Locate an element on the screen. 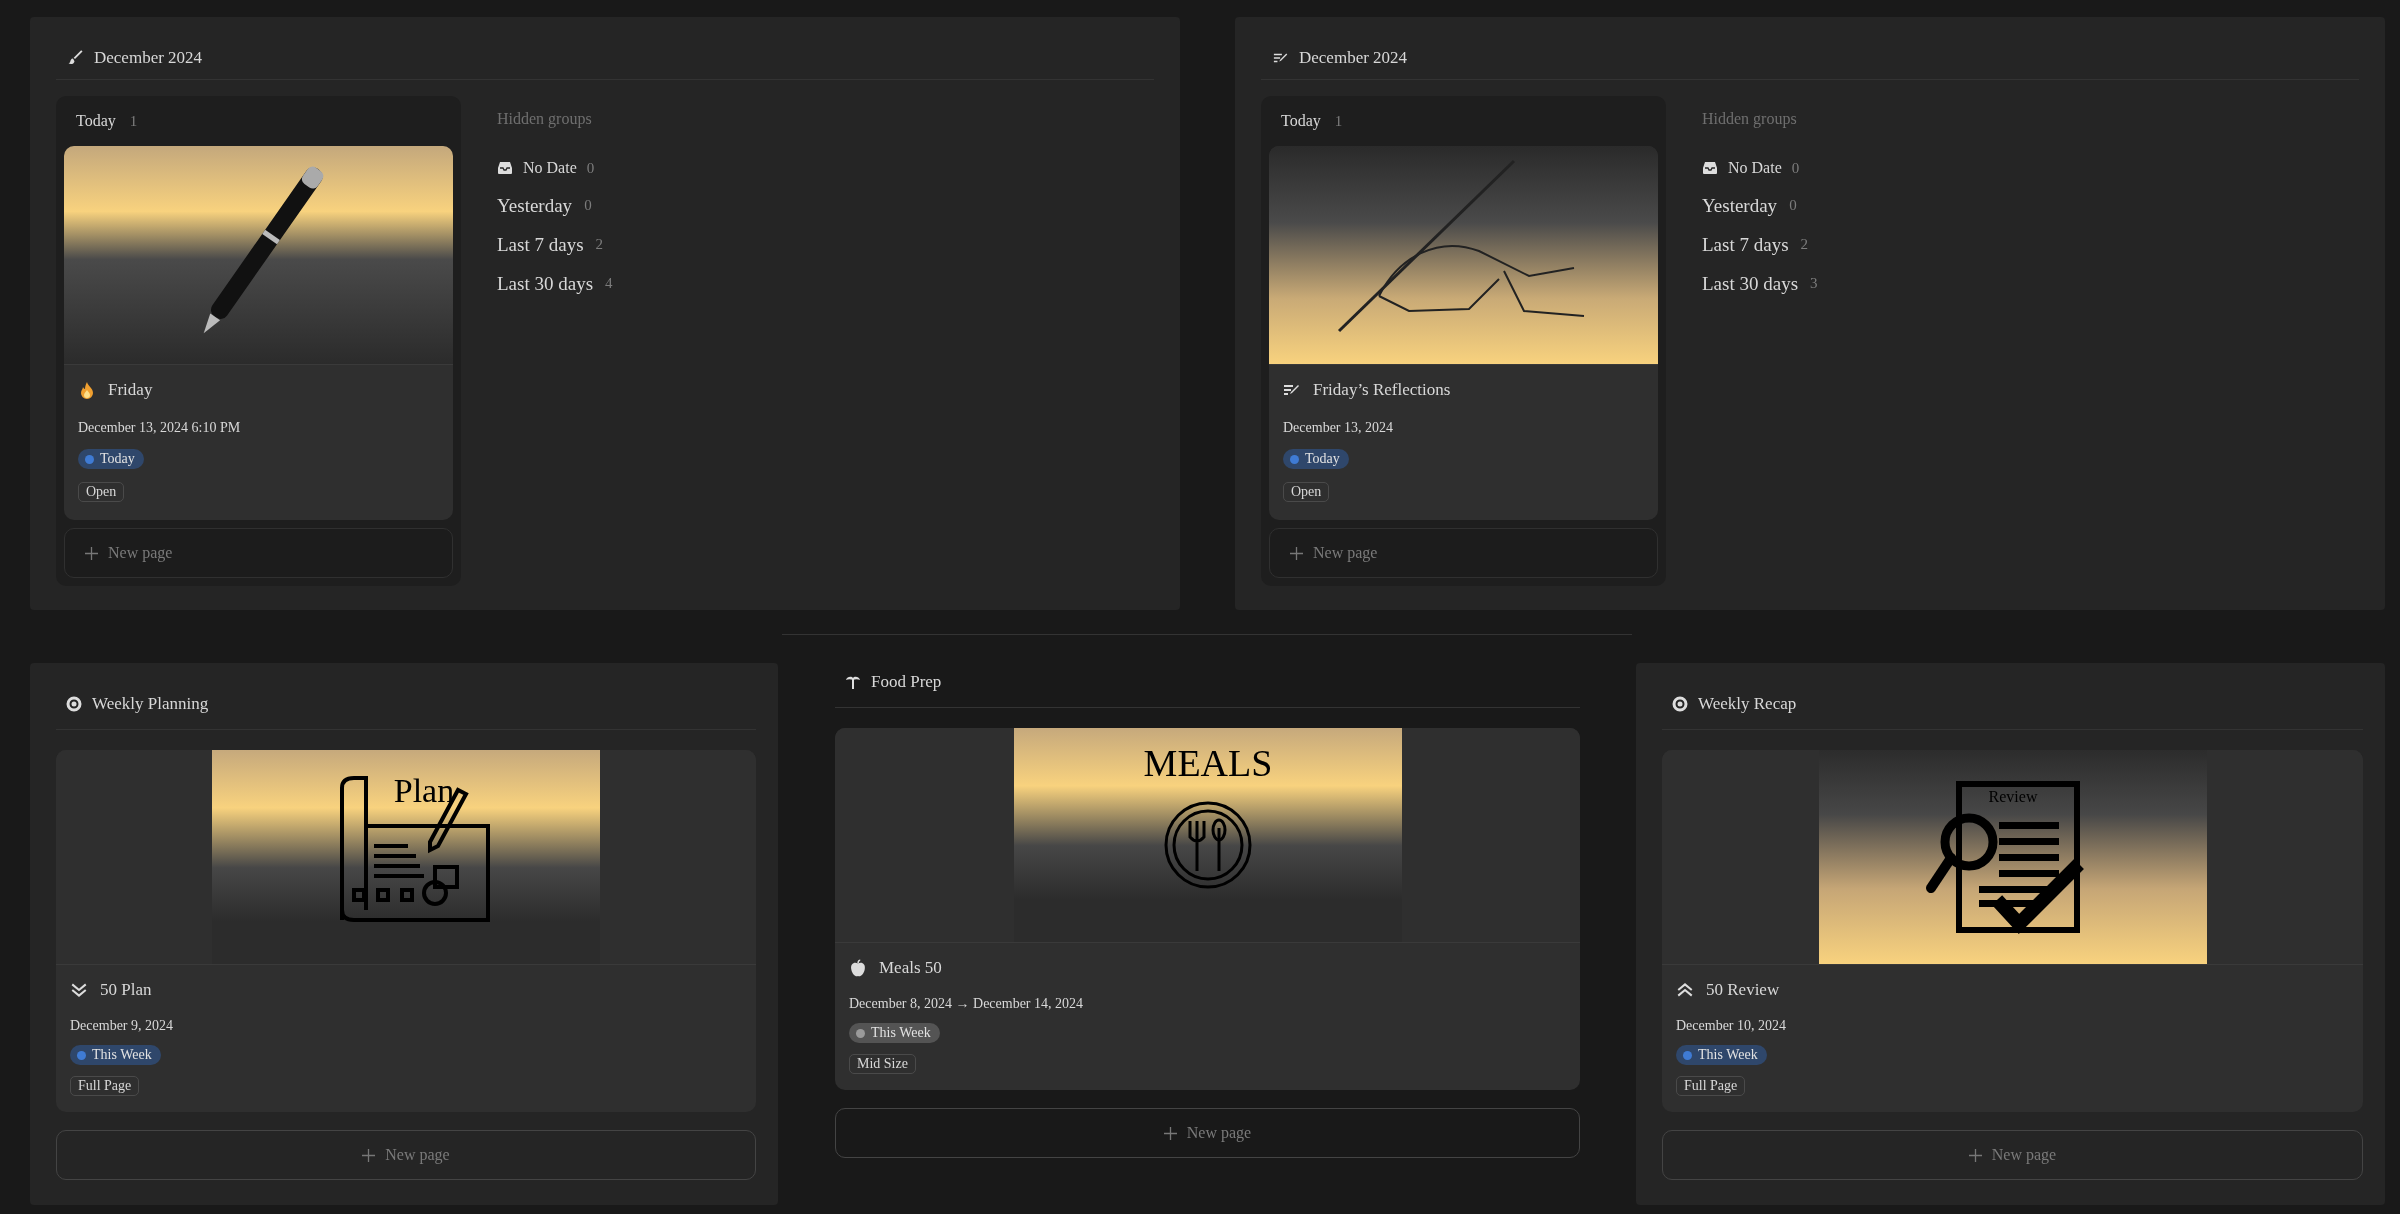 The height and width of the screenshot is (1214, 2400). card-date: December 9, 2024 is located at coordinates (122, 1026).